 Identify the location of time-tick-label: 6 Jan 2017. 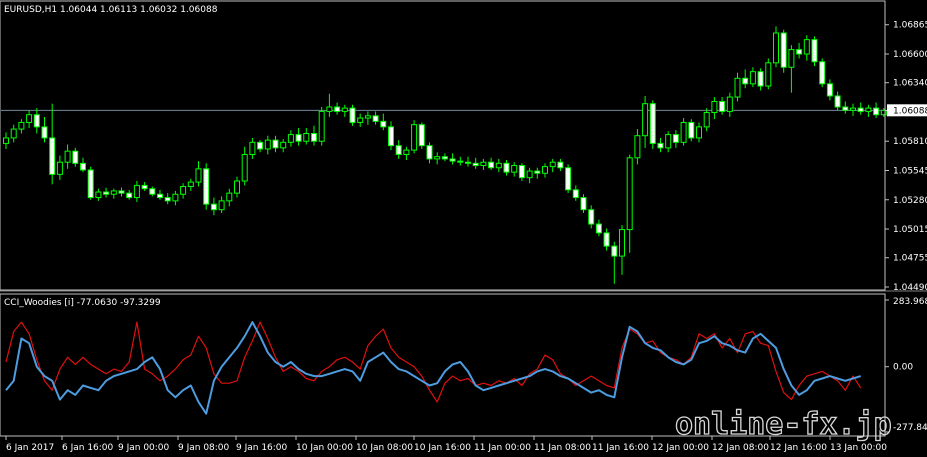
(30, 448).